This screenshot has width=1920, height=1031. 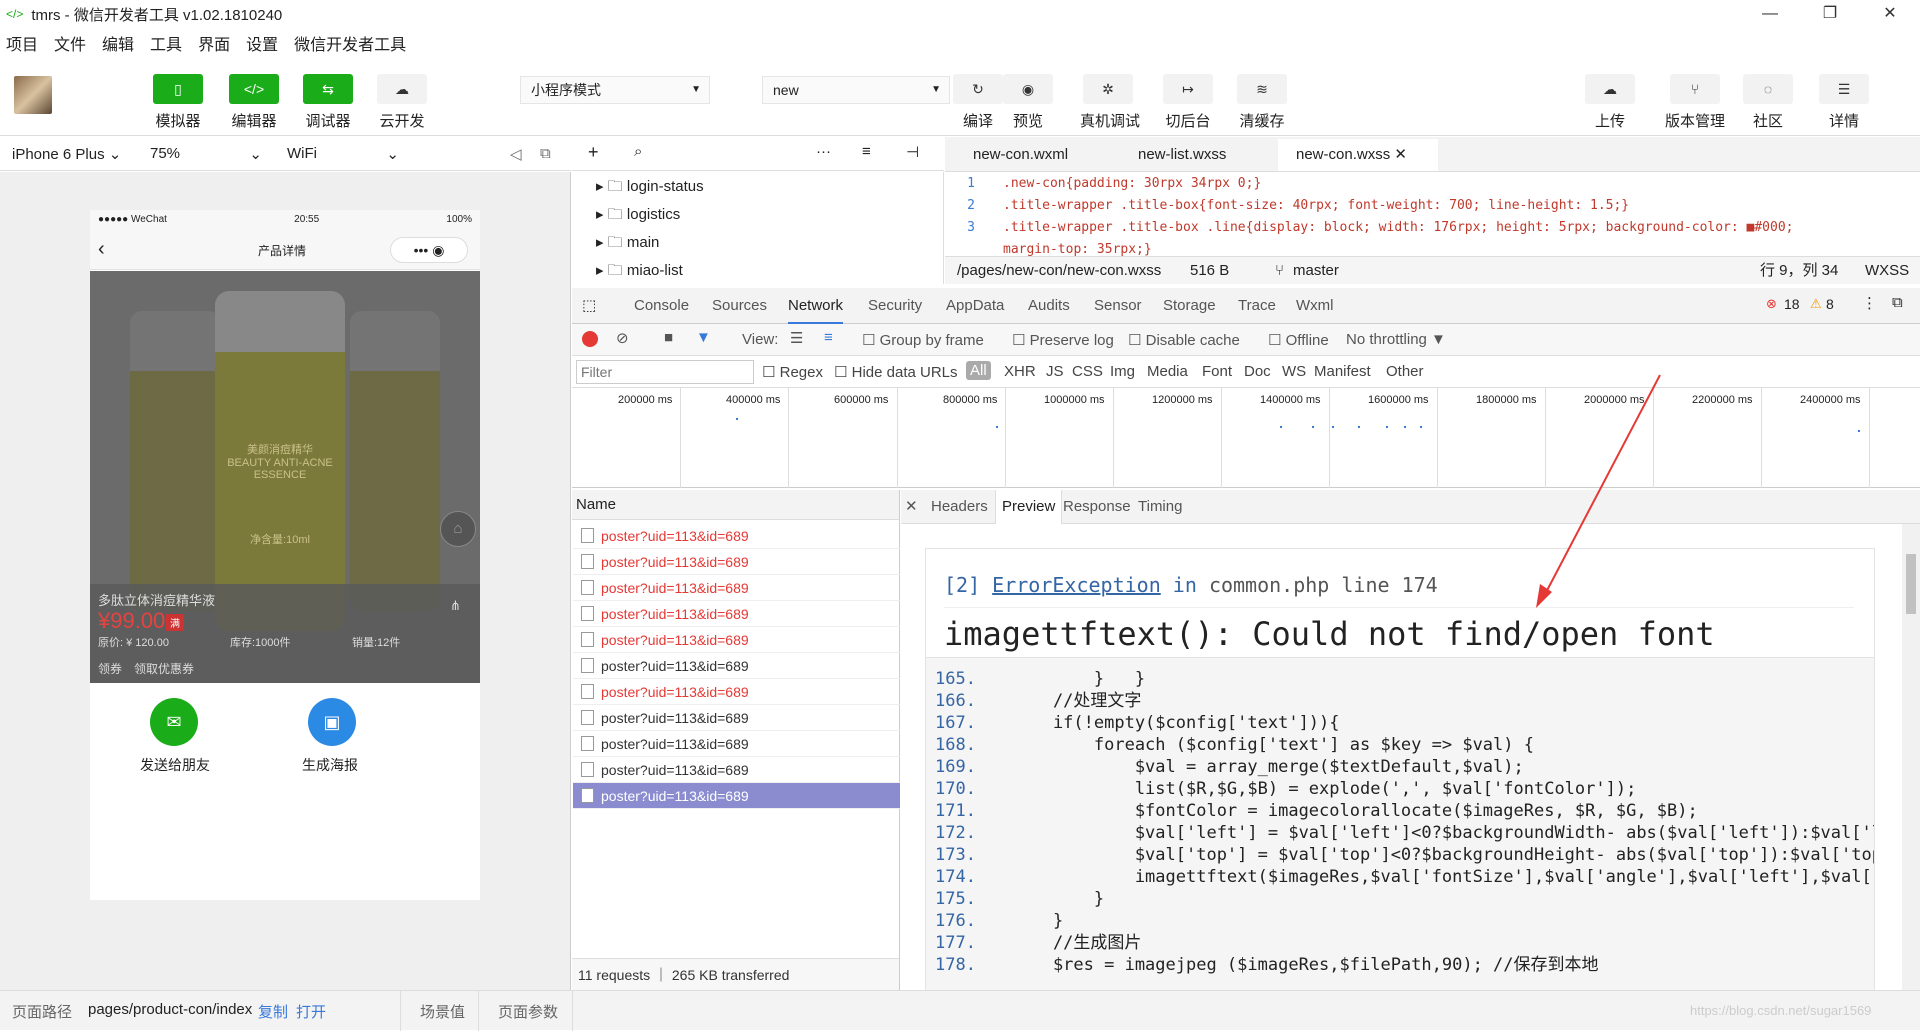 What do you see at coordinates (66, 154) in the screenshot?
I see `device-select: iPhone 6 Plus ⌄` at bounding box center [66, 154].